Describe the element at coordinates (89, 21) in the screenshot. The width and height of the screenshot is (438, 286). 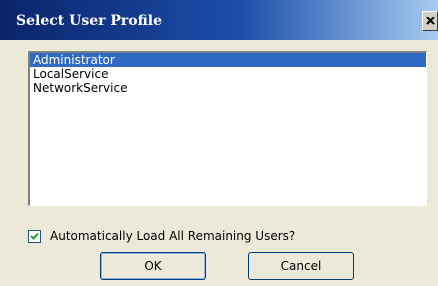
I see `window-title: Select User Profile` at that location.